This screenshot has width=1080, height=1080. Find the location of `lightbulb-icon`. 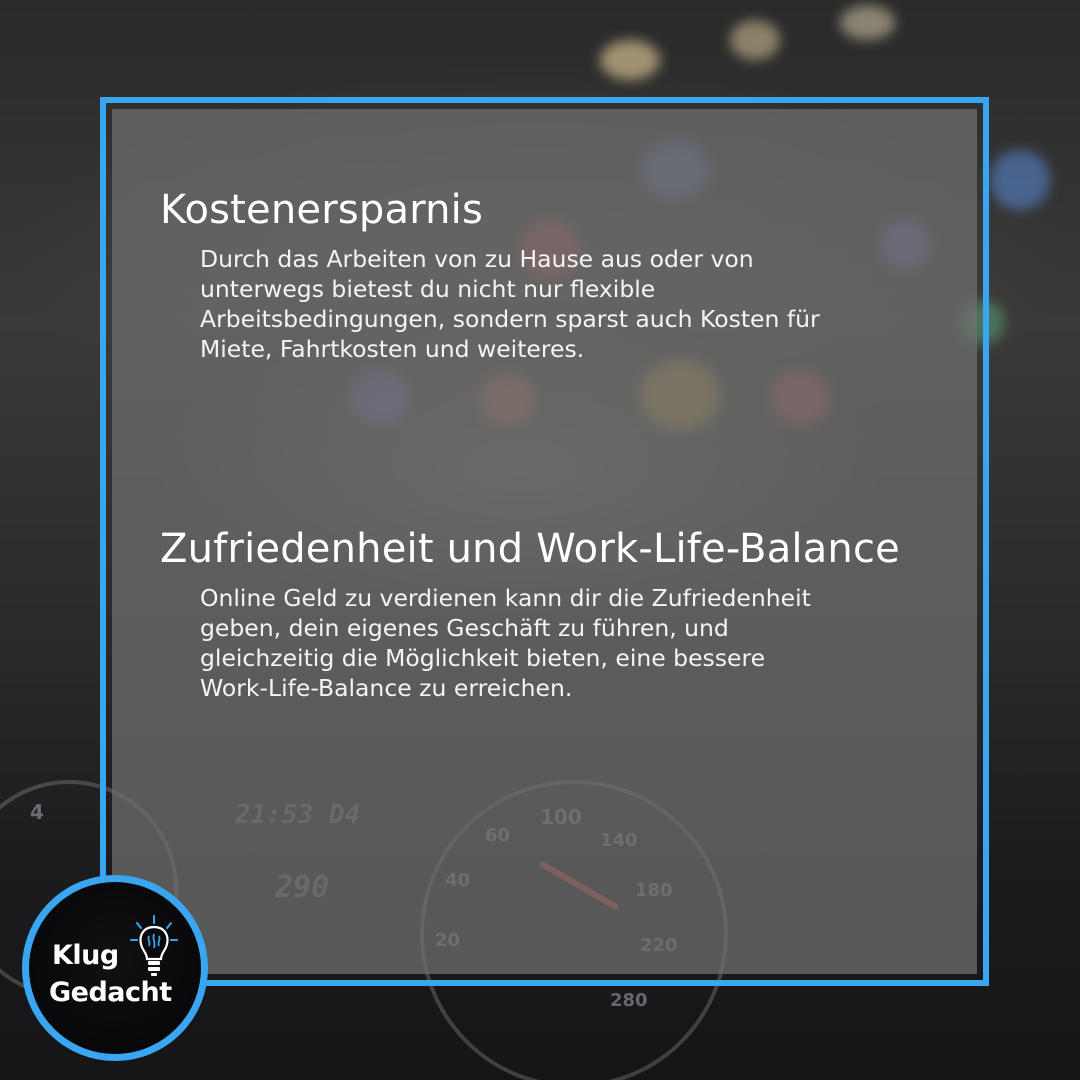

lightbulb-icon is located at coordinates (154, 945).